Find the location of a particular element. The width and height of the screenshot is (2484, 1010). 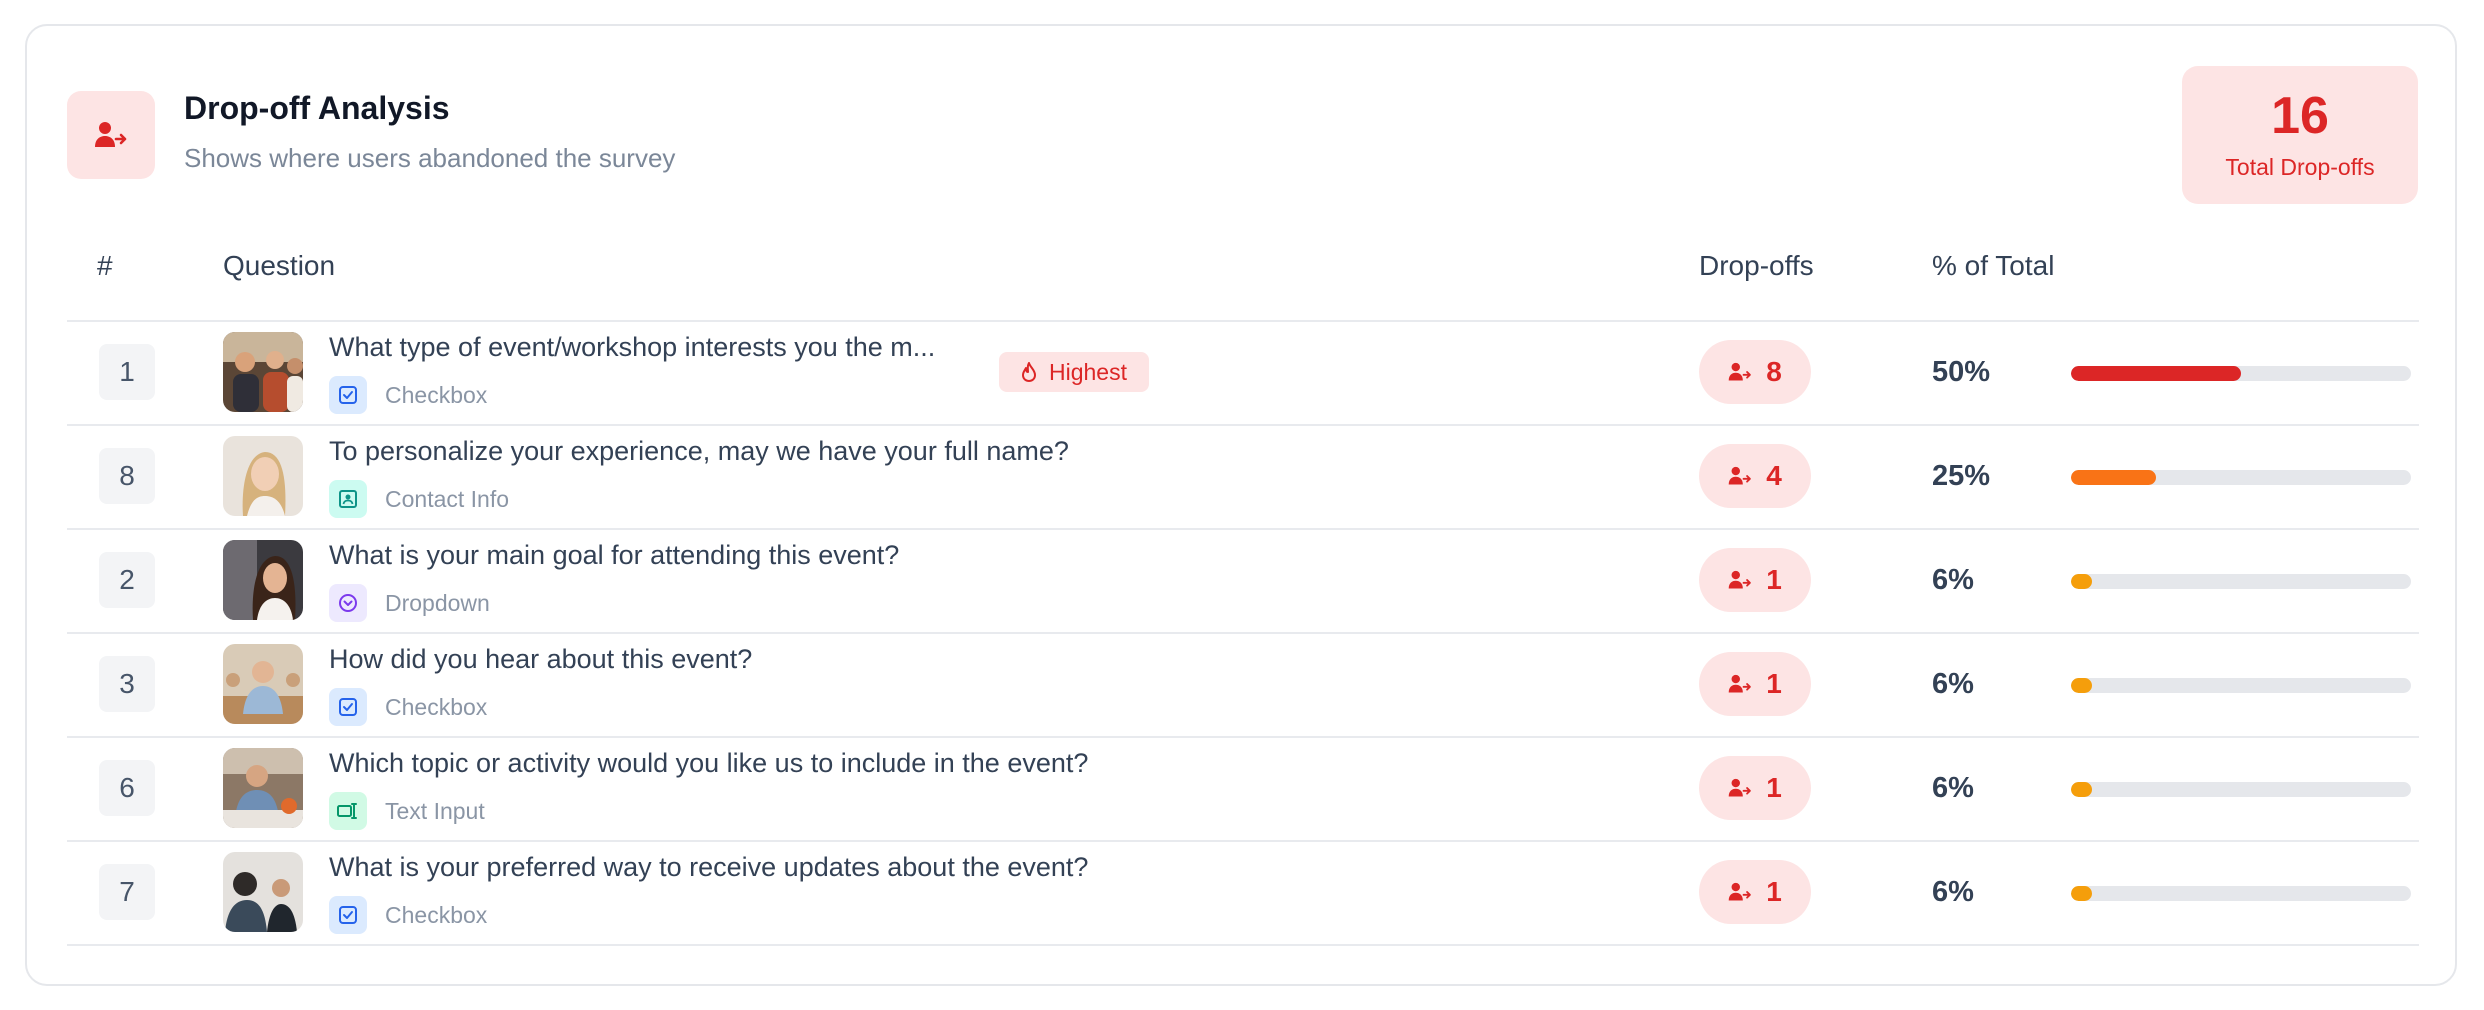

rank-badge: 1 is located at coordinates (127, 372).